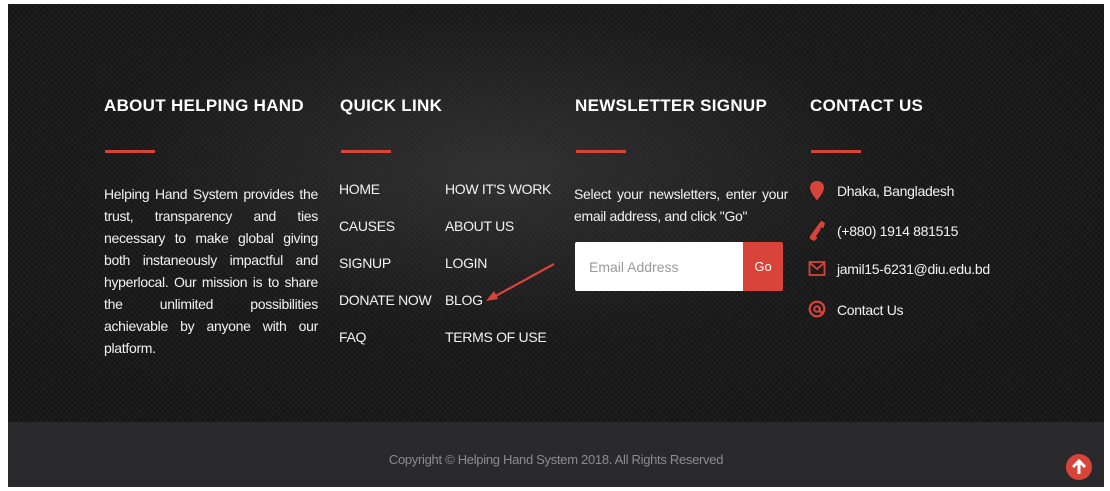  I want to click on envelope-icon, so click(817, 268).